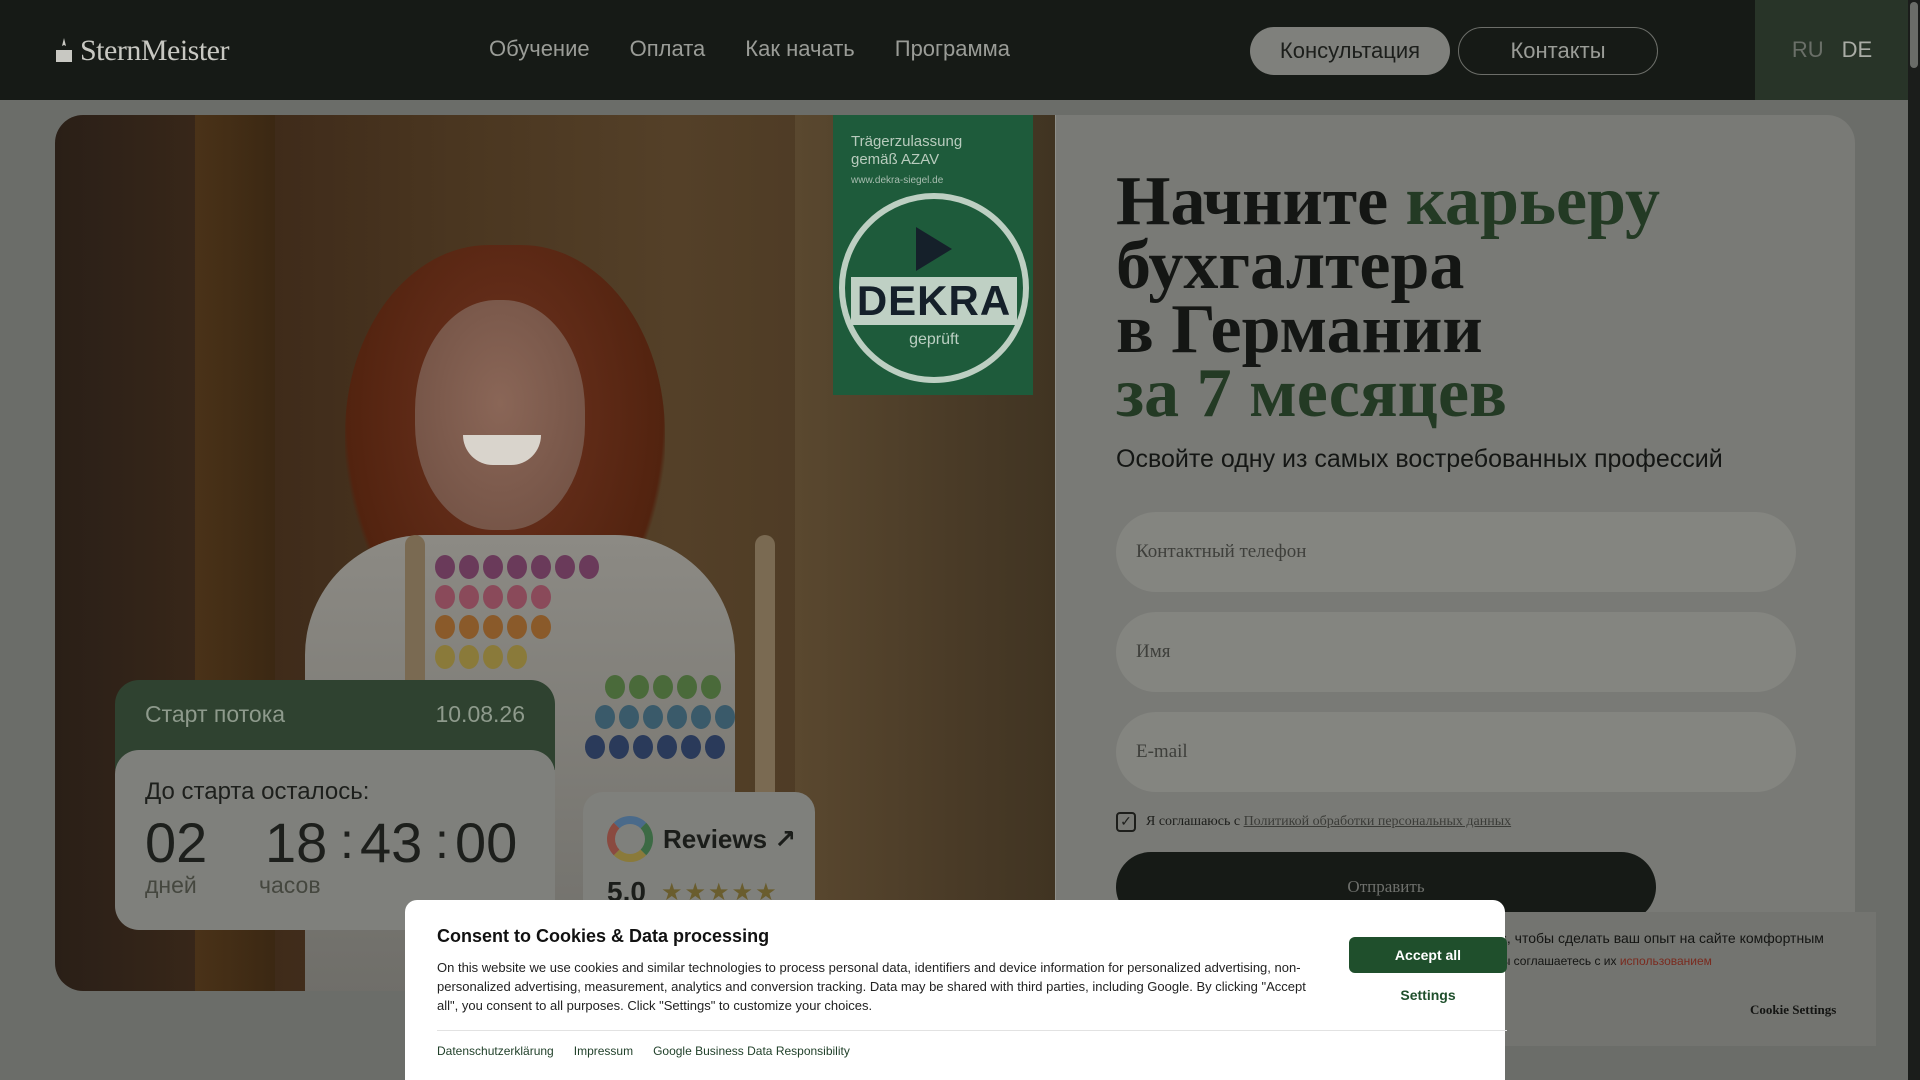  Describe the element at coordinates (1126, 822) in the screenshot. I see `agree-checkbox: ✓` at that location.